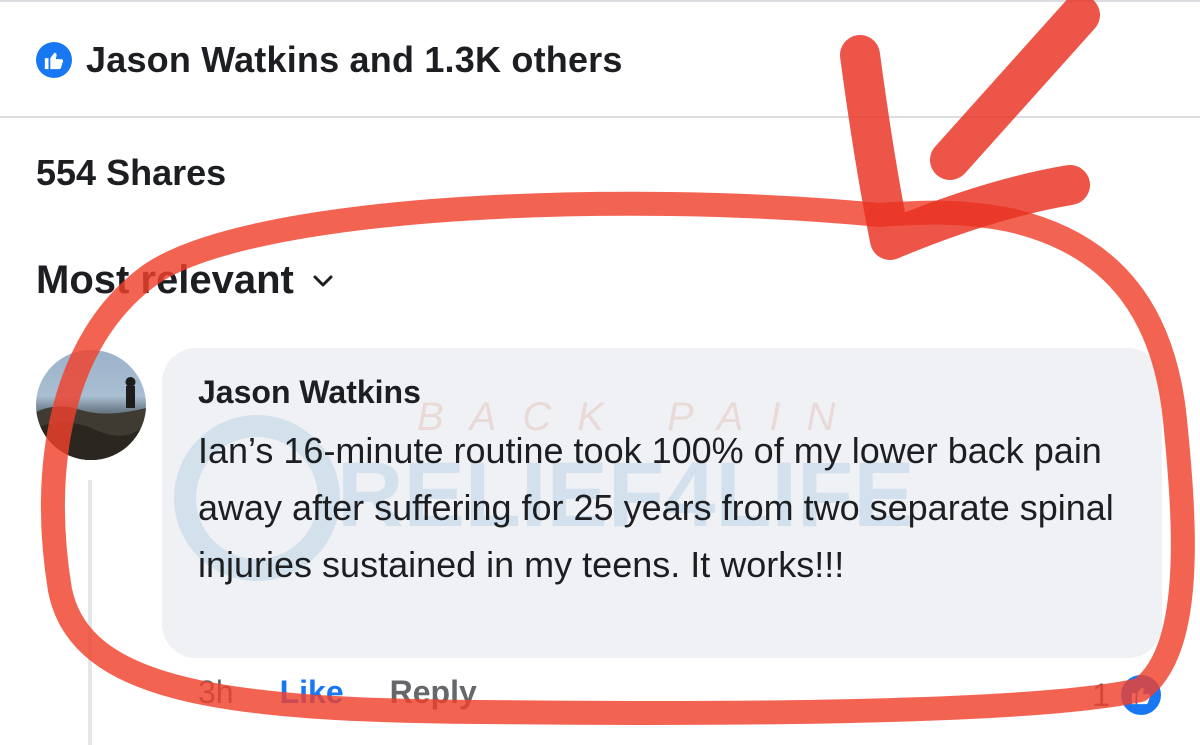 The width and height of the screenshot is (1200, 745). What do you see at coordinates (90, 612) in the screenshot?
I see `thread-line` at bounding box center [90, 612].